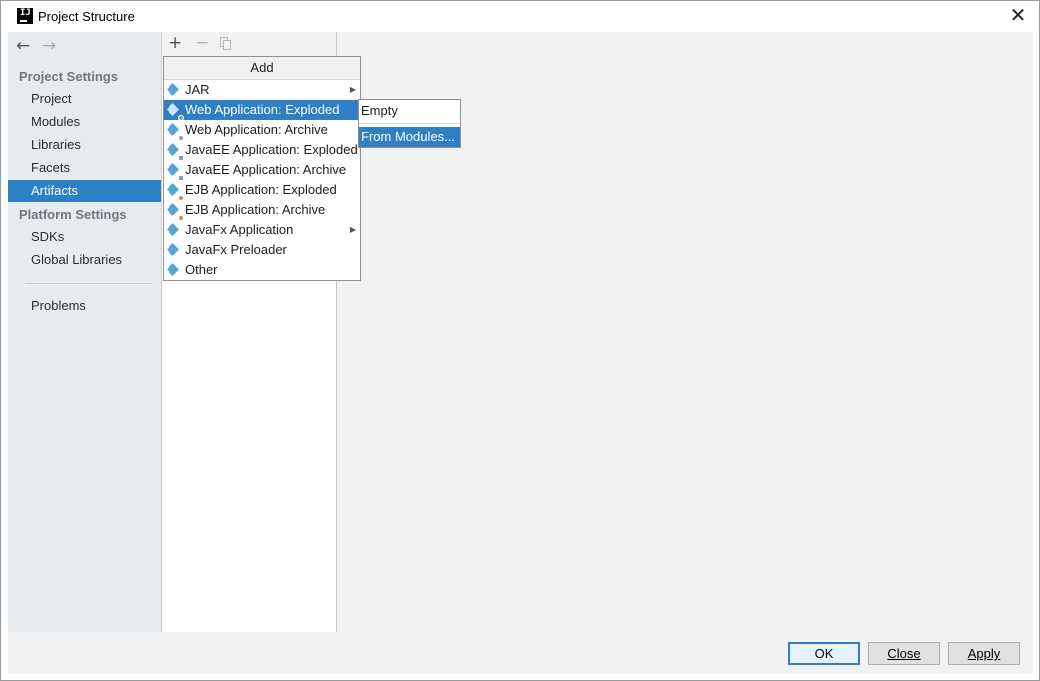  I want to click on menu-item-label: JavaFx Preloader, so click(236, 249).